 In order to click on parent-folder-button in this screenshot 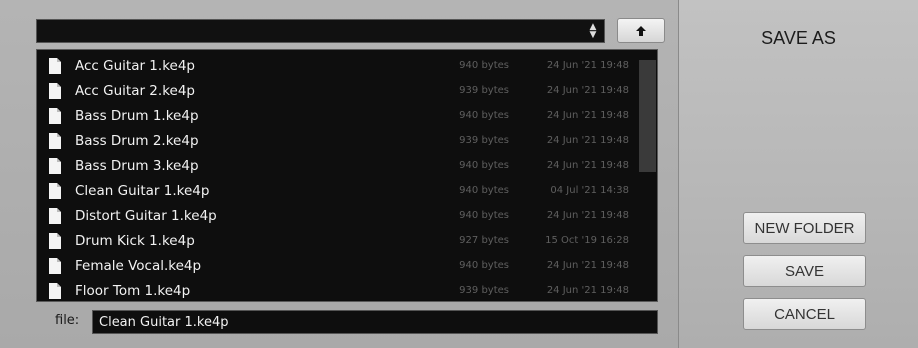, I will do `click(641, 30)`.